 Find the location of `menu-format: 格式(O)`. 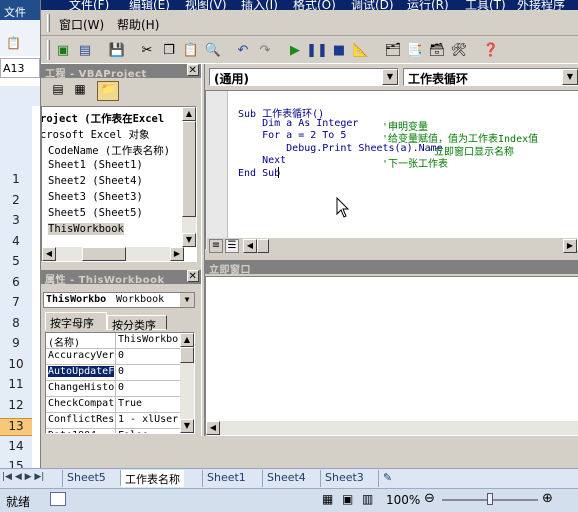

menu-format: 格式(O) is located at coordinates (314, 5).